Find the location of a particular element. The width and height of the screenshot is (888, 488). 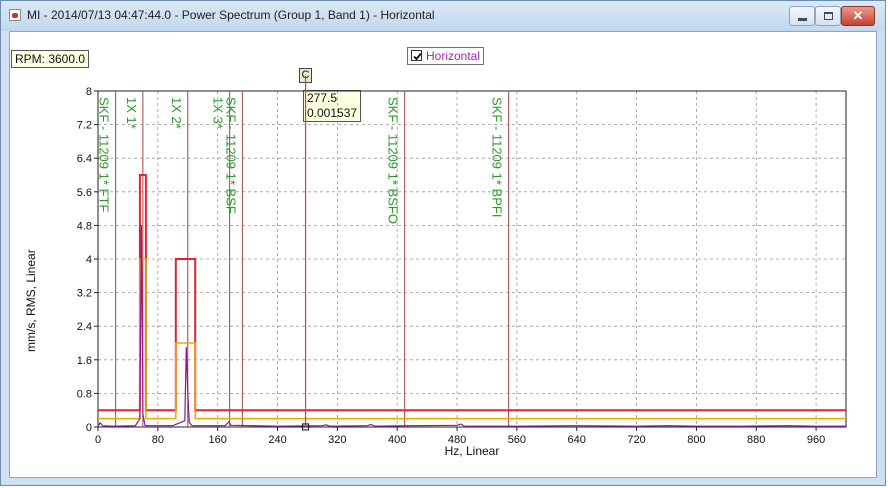

y-tick-label: 4 is located at coordinates (89, 260).